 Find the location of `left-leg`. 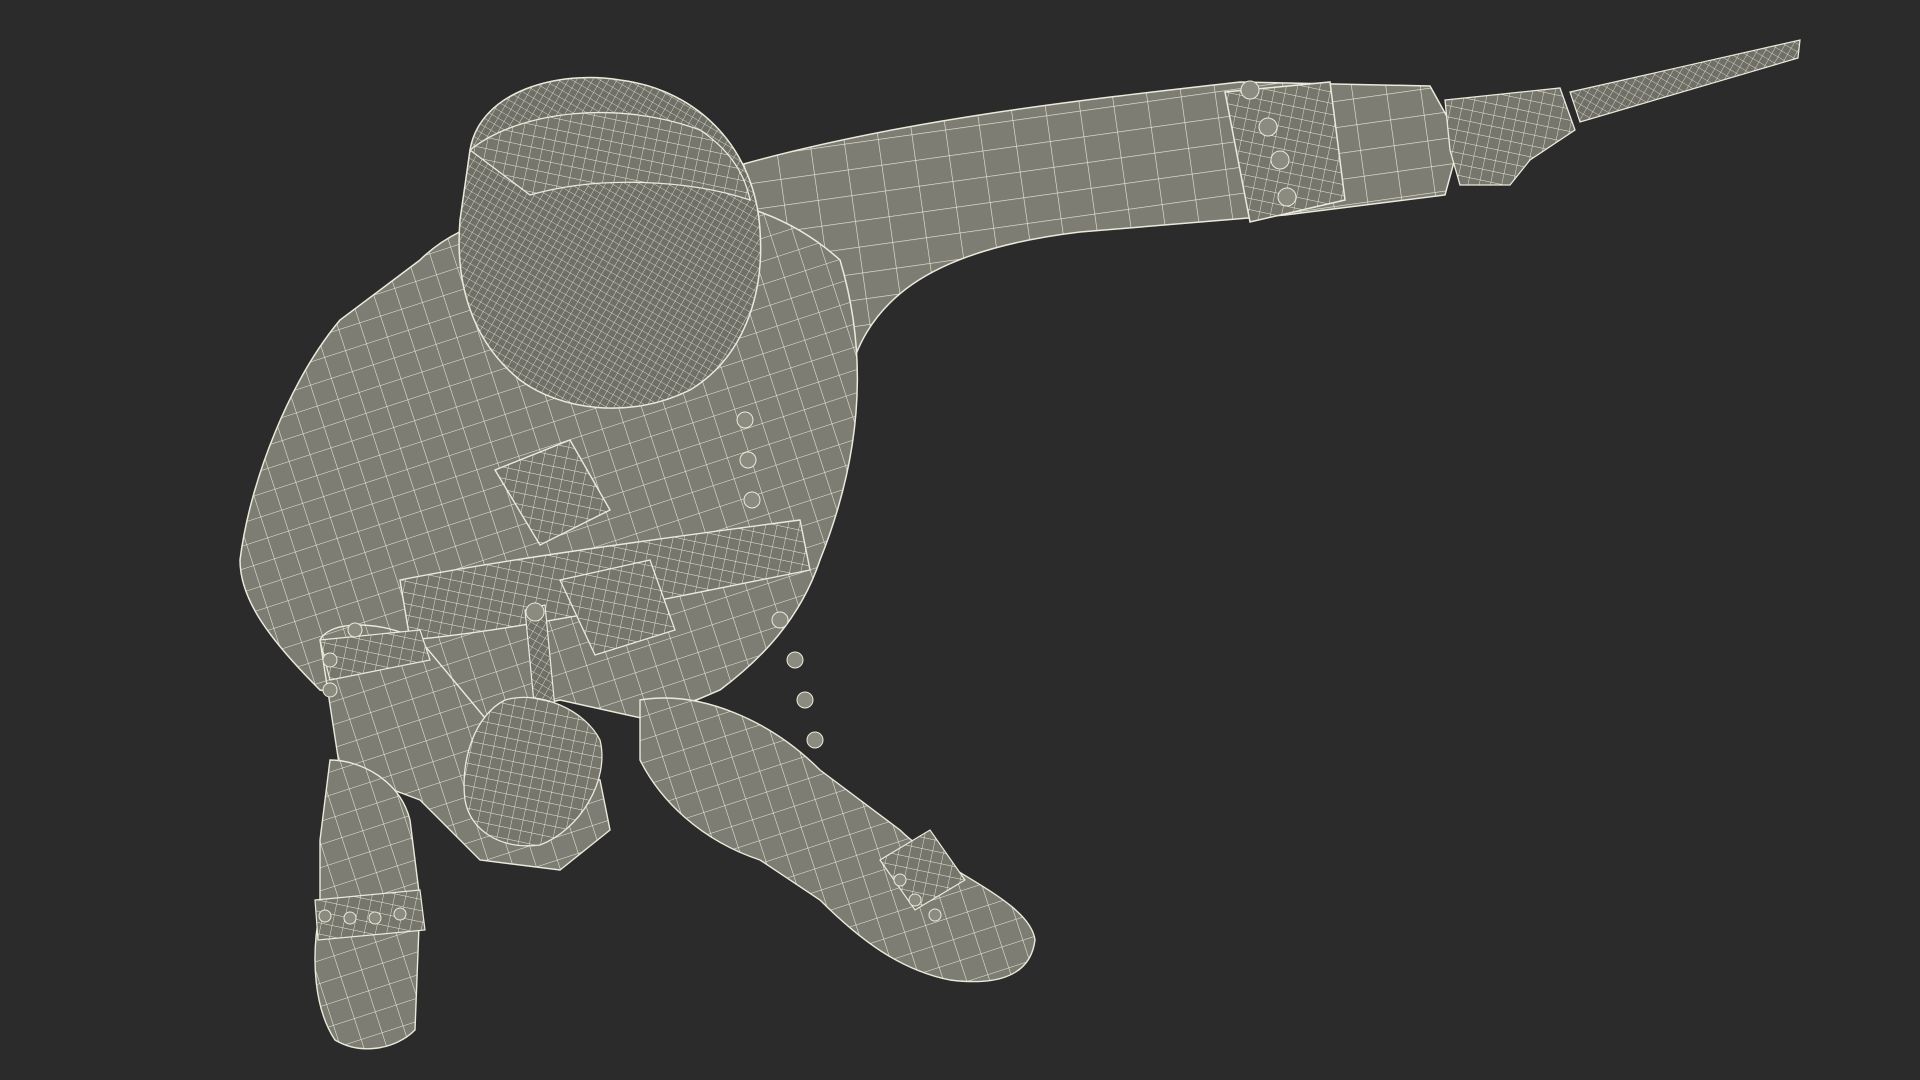

left-leg is located at coordinates (370, 904).